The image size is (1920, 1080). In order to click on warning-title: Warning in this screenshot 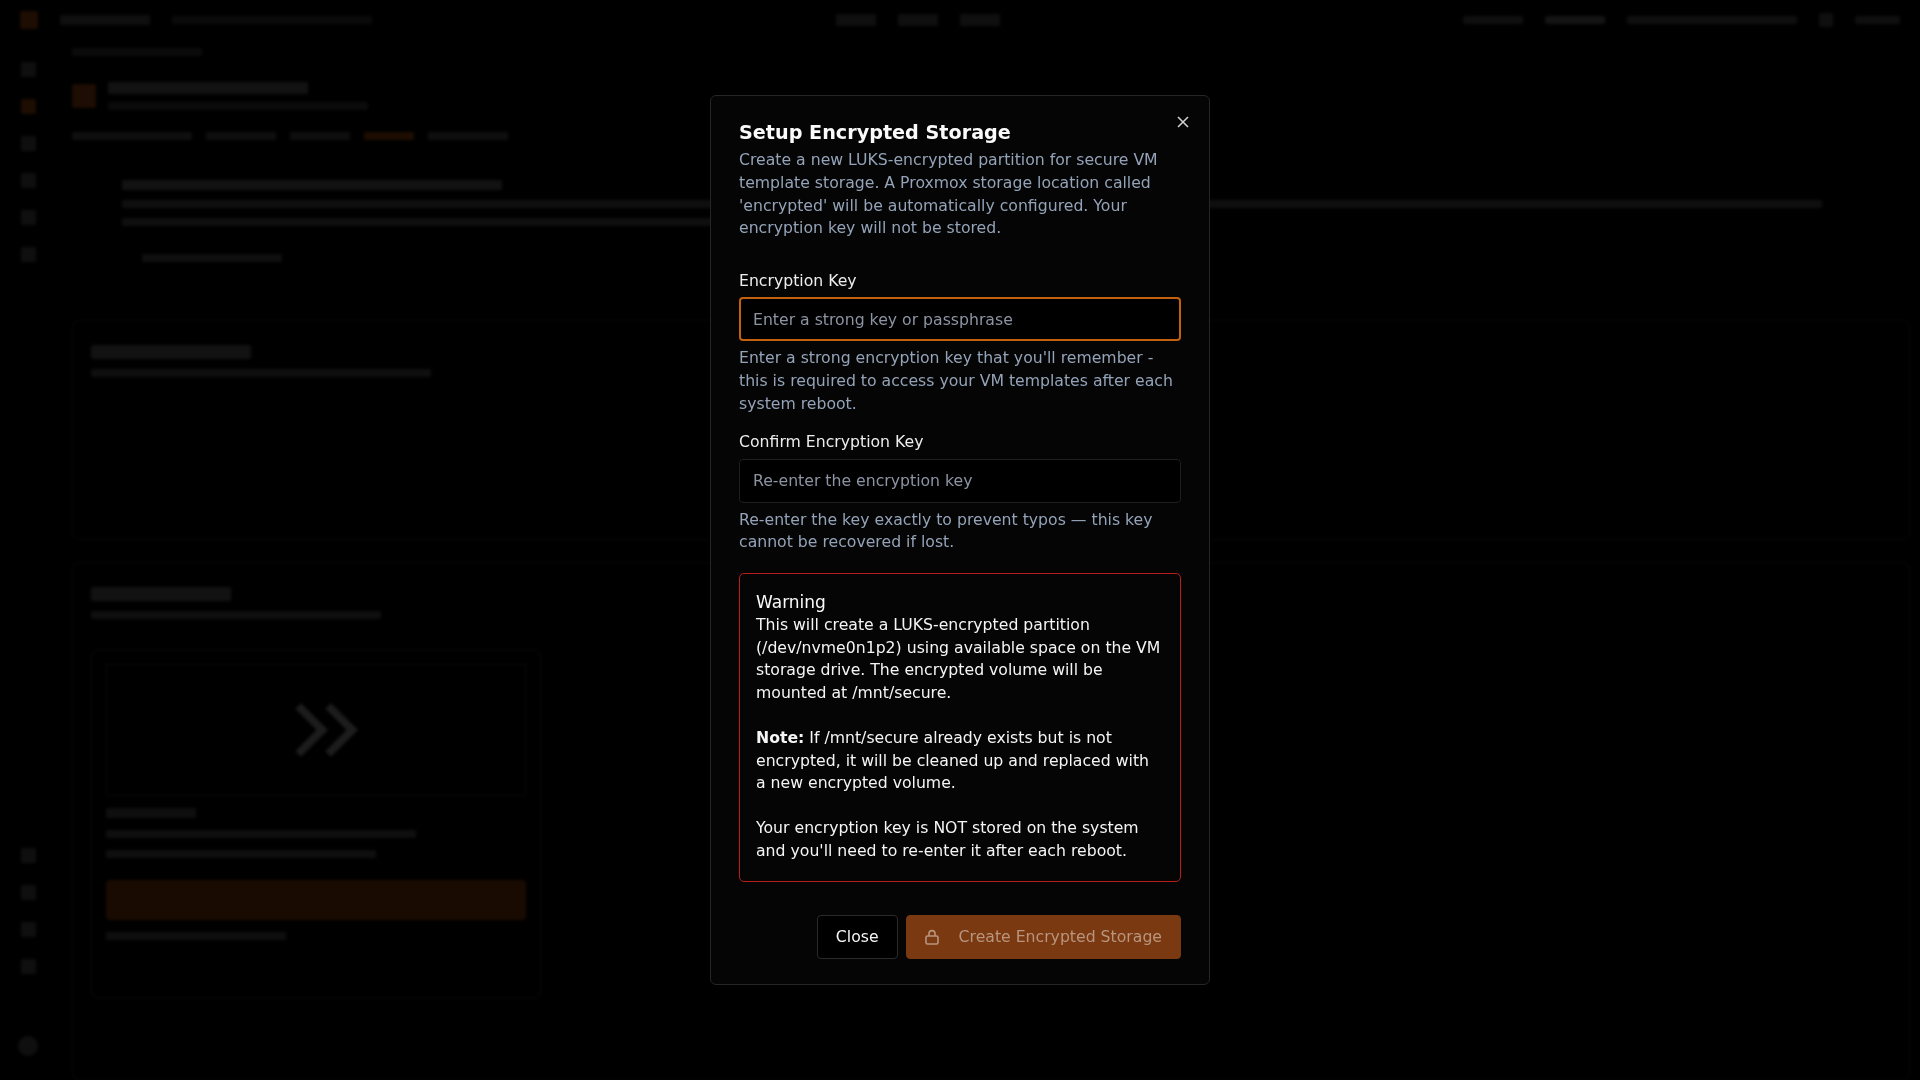, I will do `click(791, 602)`.